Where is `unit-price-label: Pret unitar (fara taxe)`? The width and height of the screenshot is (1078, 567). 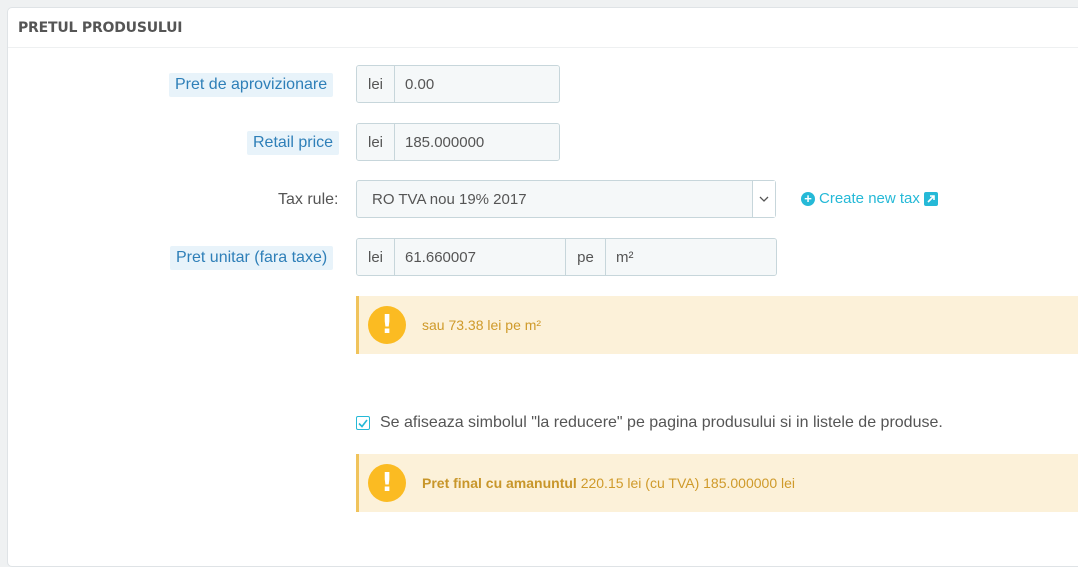 unit-price-label: Pret unitar (fara taxe) is located at coordinates (252, 258).